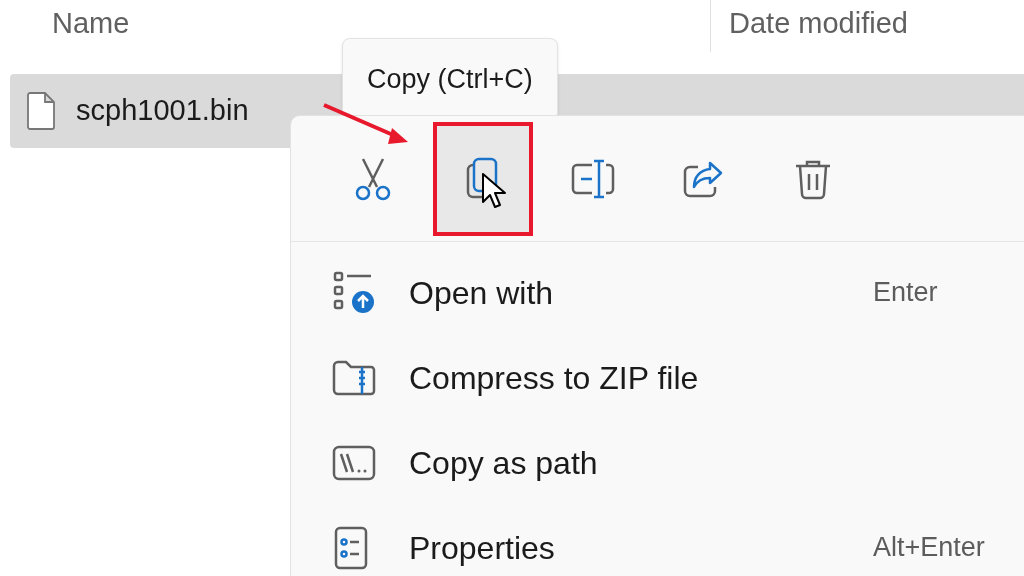 This screenshot has height=576, width=1024. What do you see at coordinates (494, 190) in the screenshot?
I see `cursor-icon` at bounding box center [494, 190].